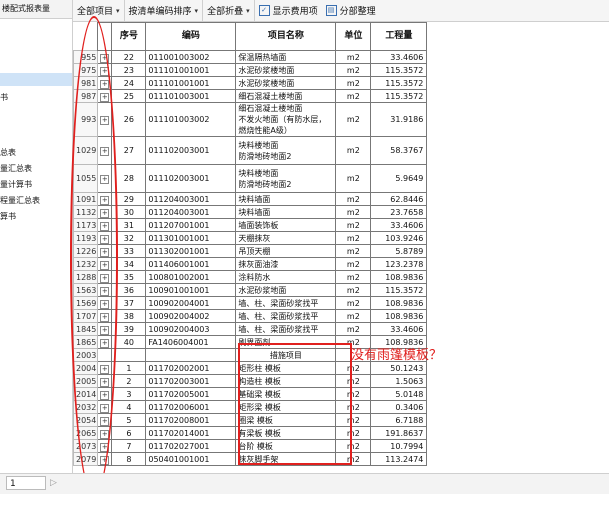 This screenshot has height=527, width=609. Describe the element at coordinates (191, 264) in the screenshot. I see `code-cell: 011406001001` at that location.